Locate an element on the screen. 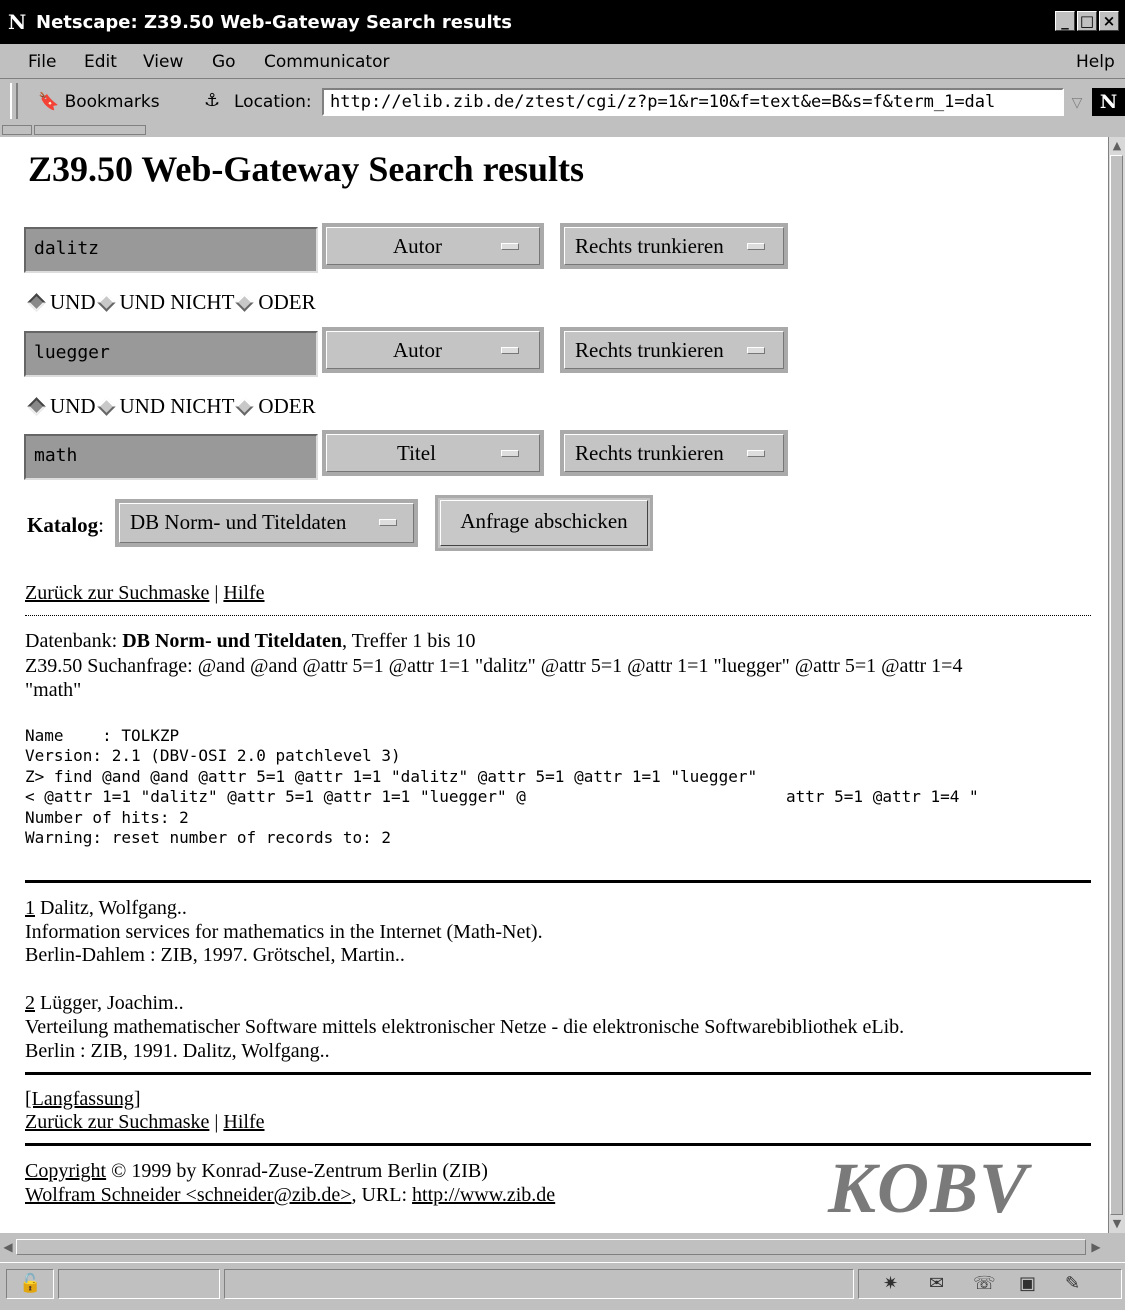 The image size is (1125, 1310). lock-icon: 🔓 is located at coordinates (30, 1284).